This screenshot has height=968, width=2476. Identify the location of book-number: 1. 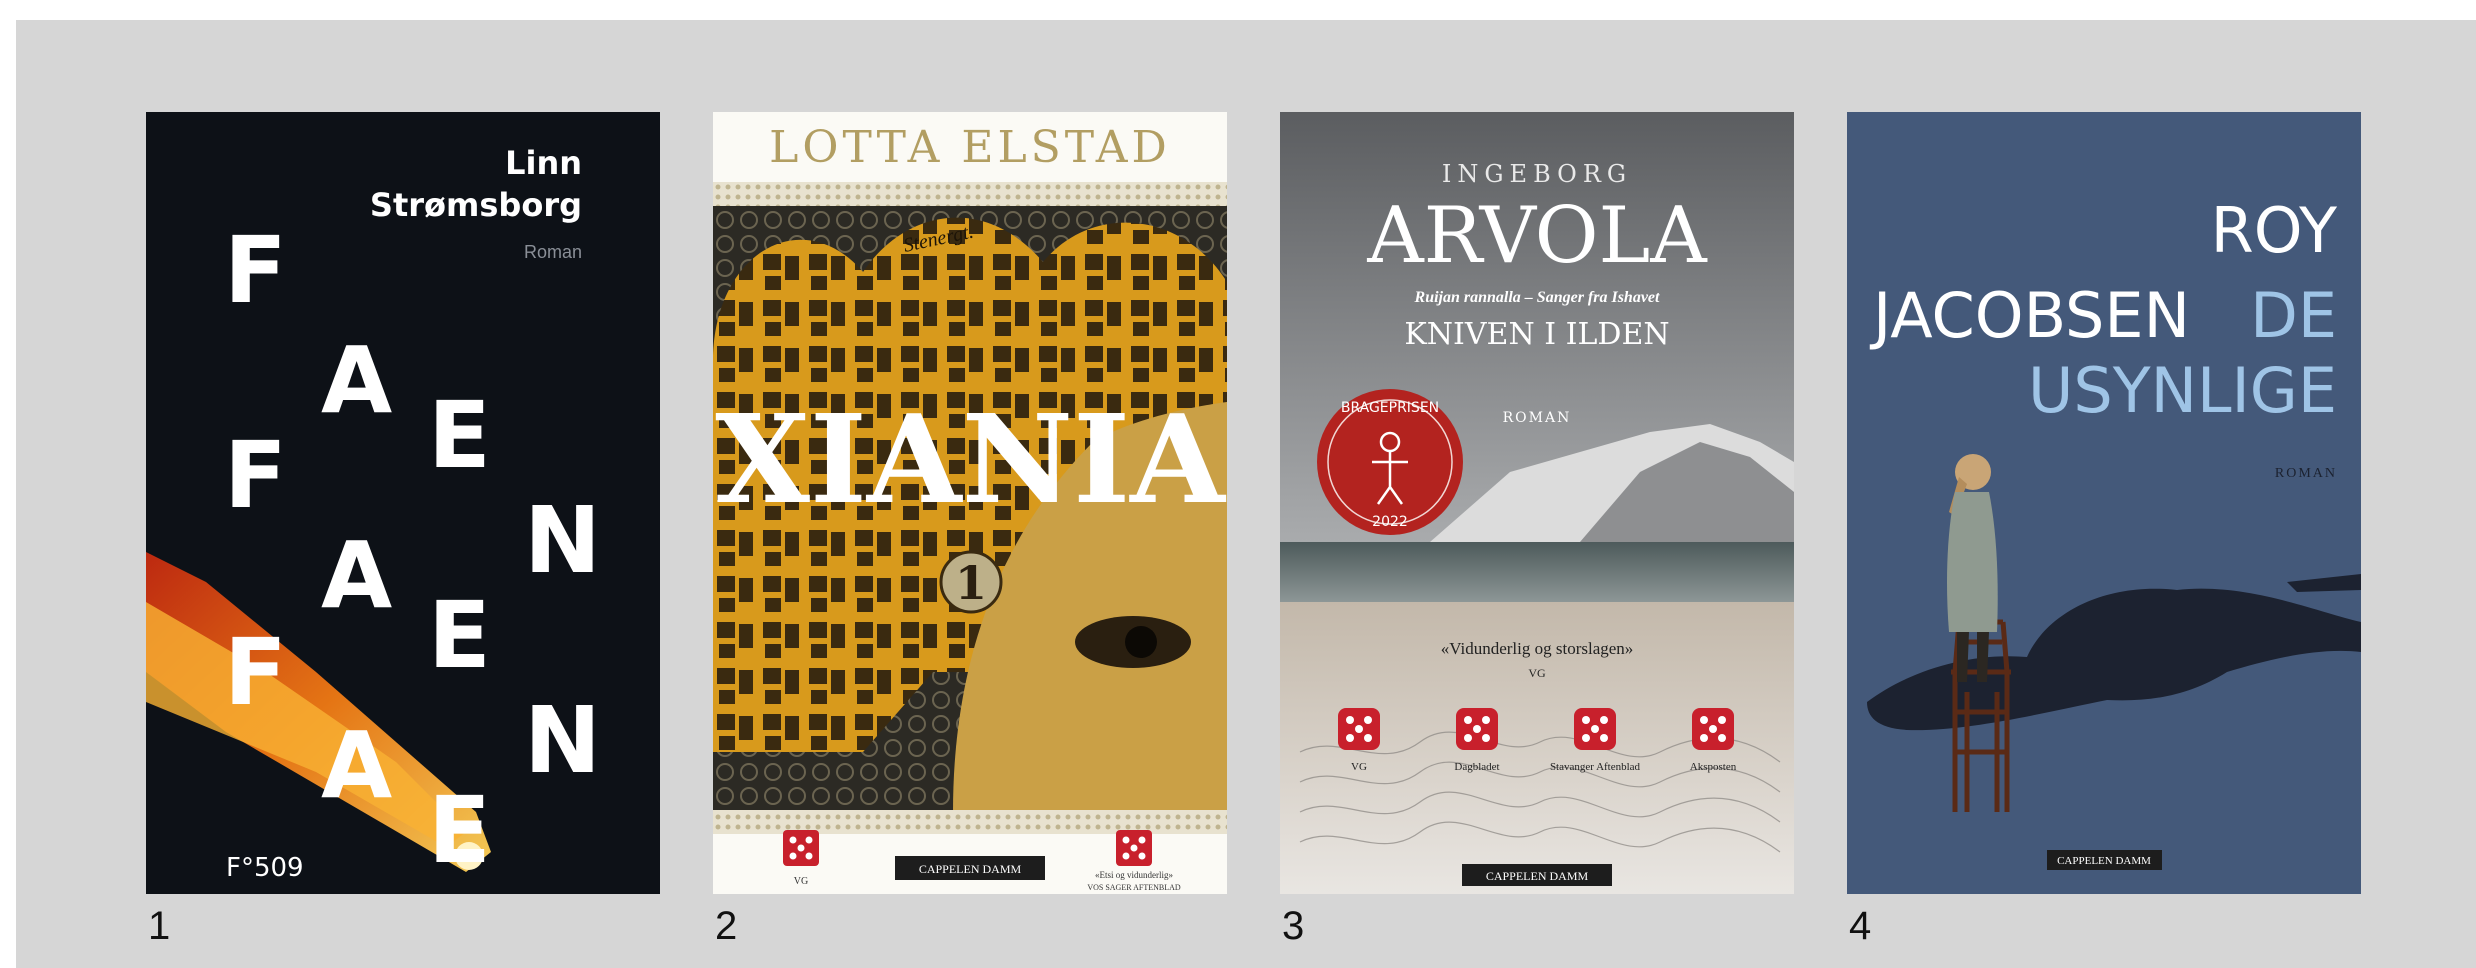
(159, 926).